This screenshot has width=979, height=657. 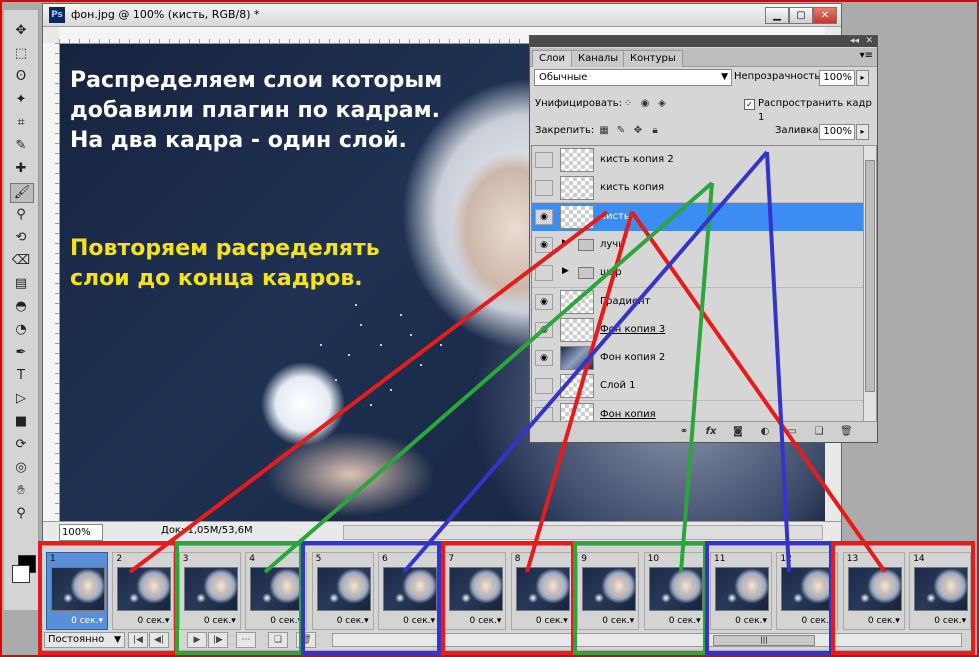 What do you see at coordinates (246, 640) in the screenshot?
I see `tween-button: ⋯` at bounding box center [246, 640].